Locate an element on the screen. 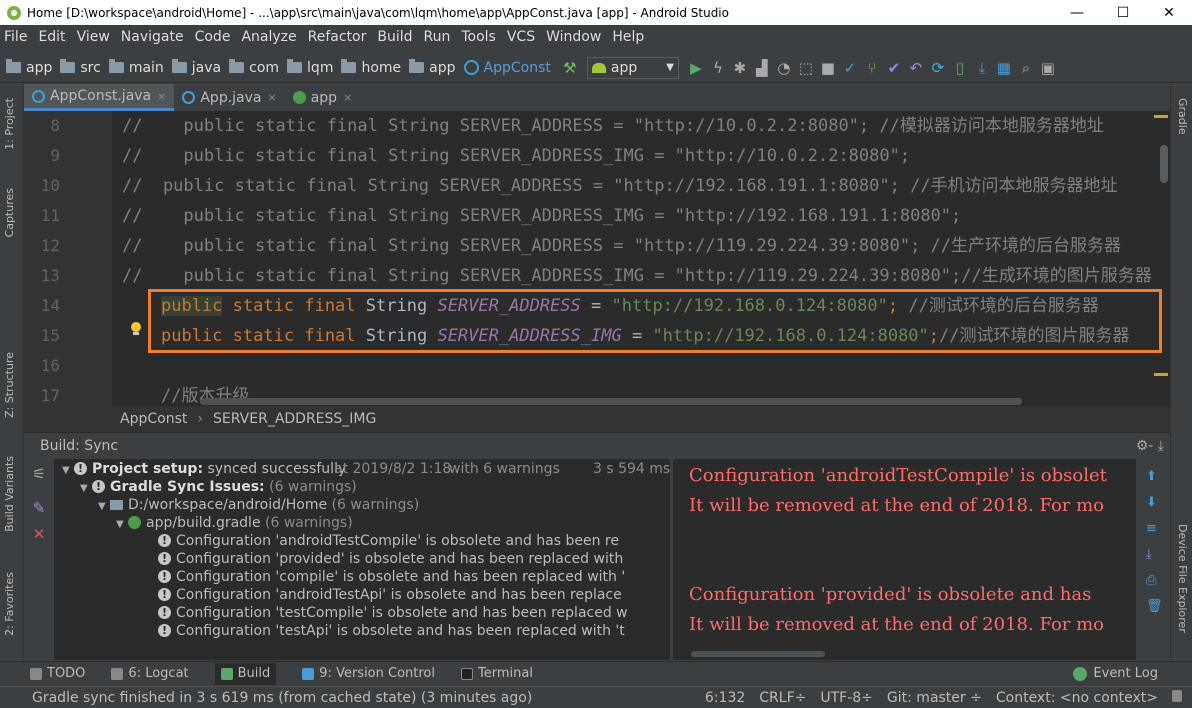  menu-analyze: Analyze is located at coordinates (268, 37).